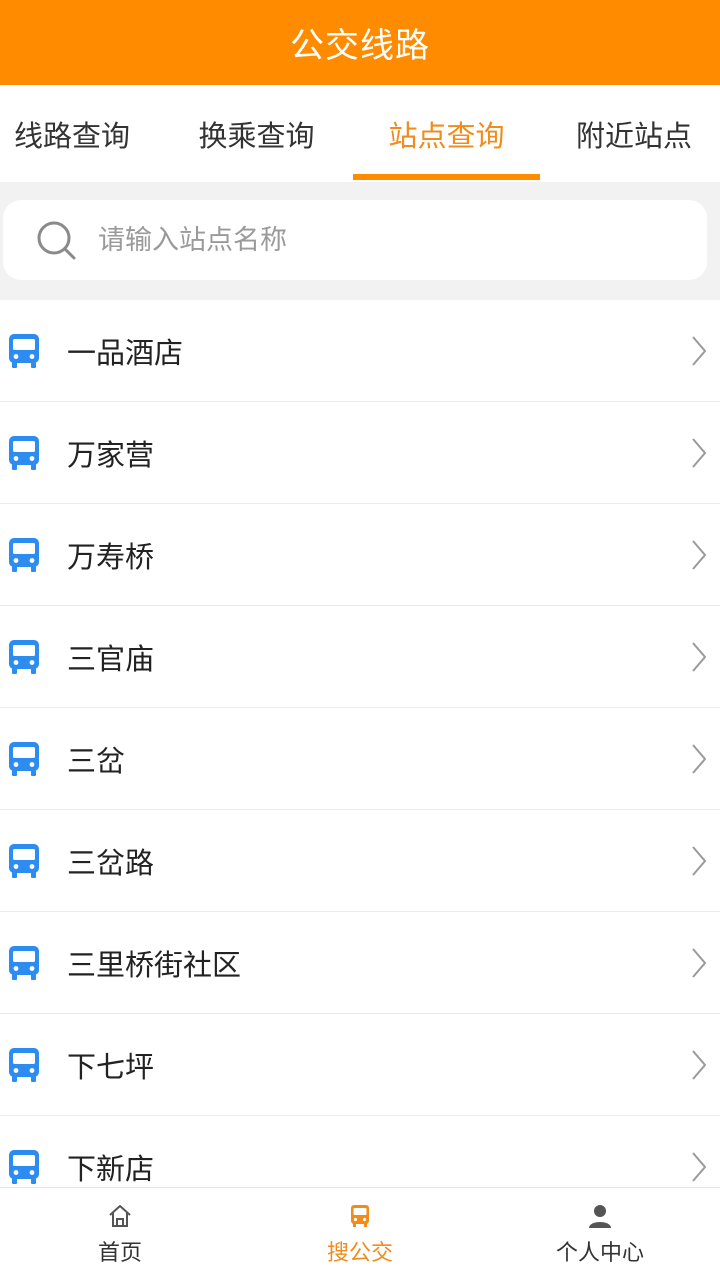 The height and width of the screenshot is (1280, 720). I want to click on station-list-item: 三里桥街社区, so click(360, 963).